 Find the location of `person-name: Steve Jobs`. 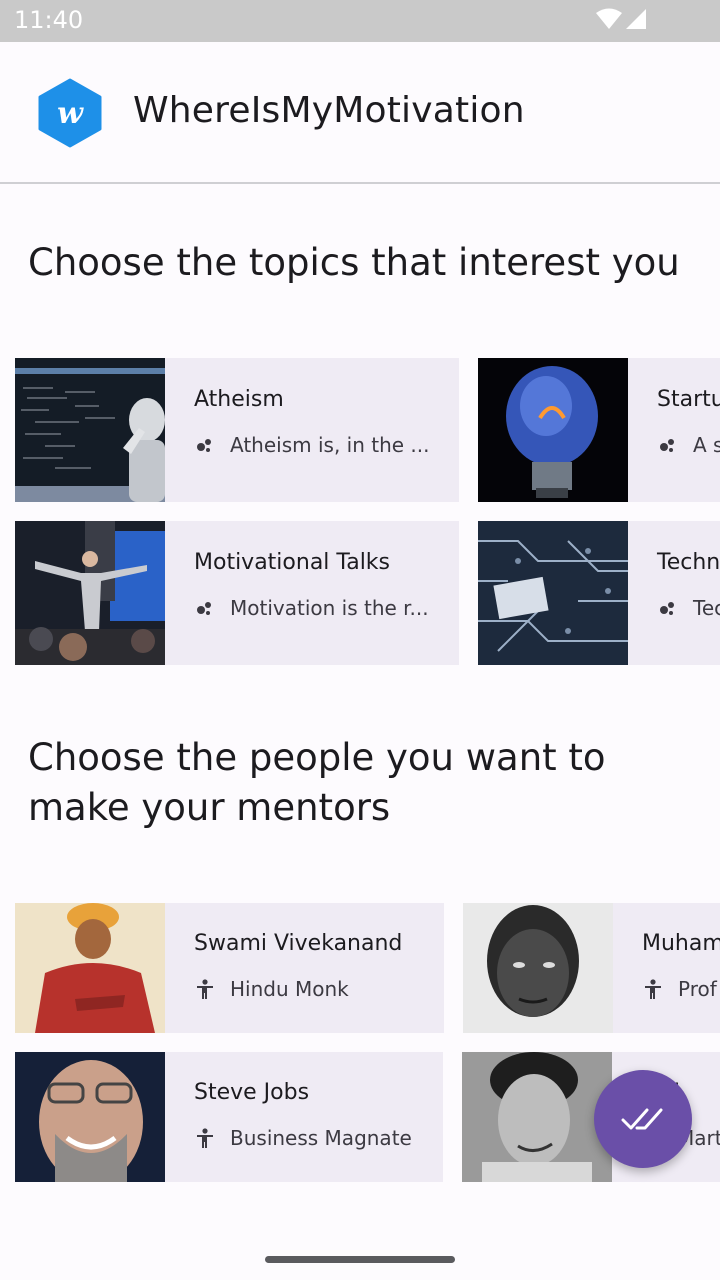

person-name: Steve Jobs is located at coordinates (252, 1092).